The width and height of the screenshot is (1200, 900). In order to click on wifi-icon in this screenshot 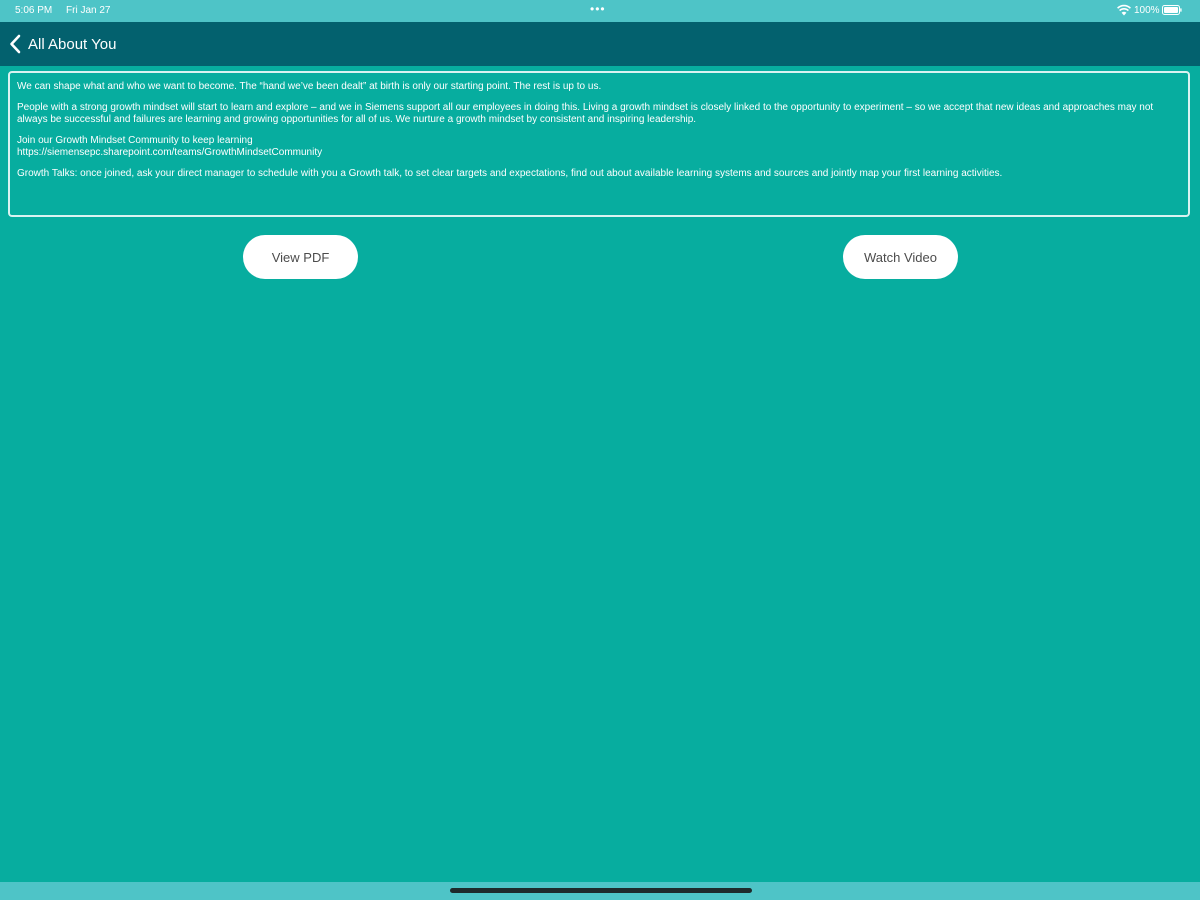, I will do `click(1124, 10)`.